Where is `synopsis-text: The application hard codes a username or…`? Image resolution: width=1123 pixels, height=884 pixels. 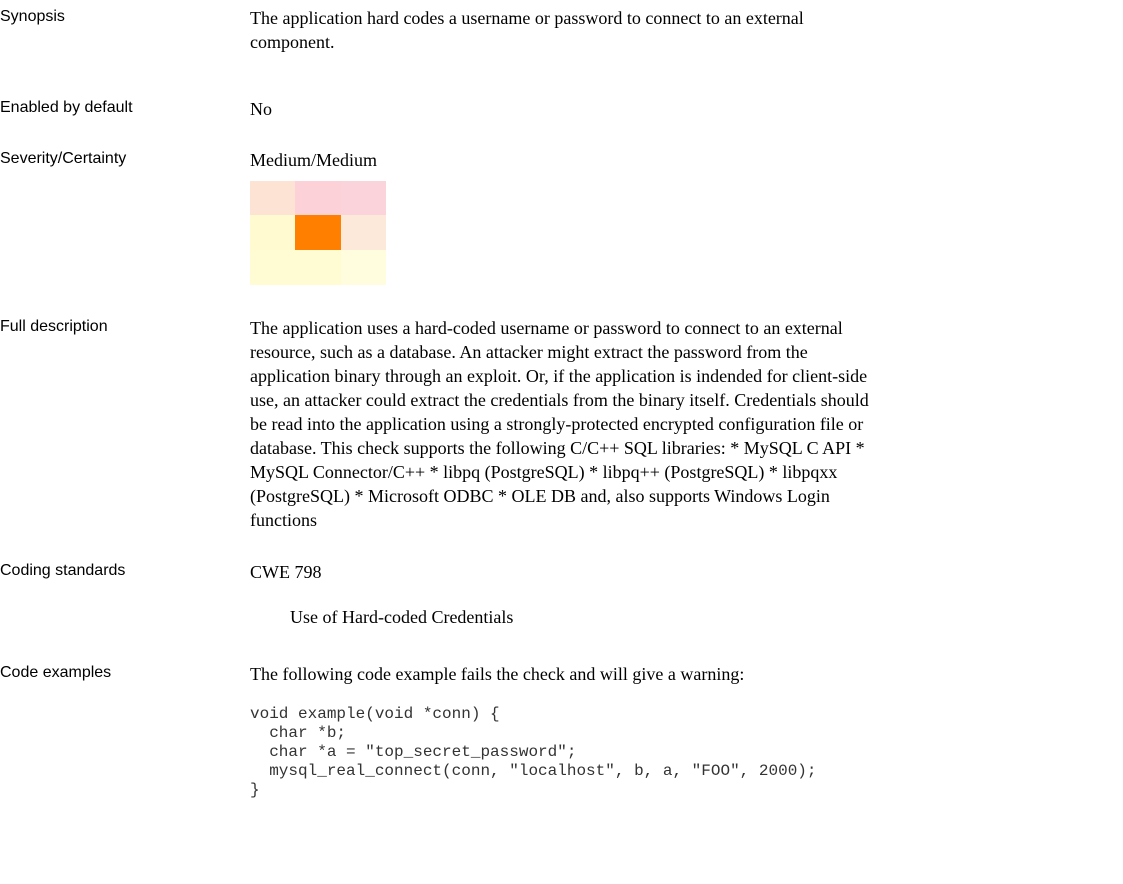
synopsis-text: The application hard codes a username or… is located at coordinates (527, 30).